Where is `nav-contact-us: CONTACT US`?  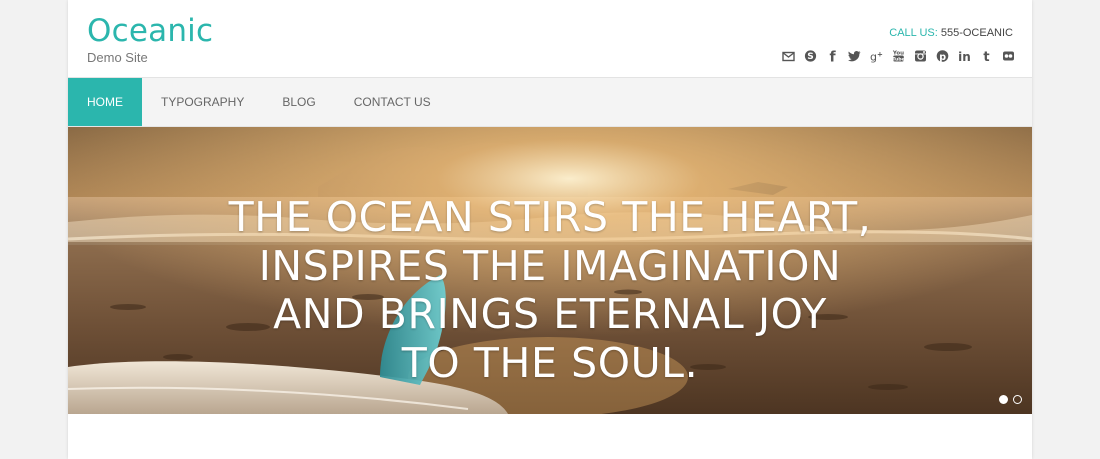
nav-contact-us: CONTACT US is located at coordinates (392, 102).